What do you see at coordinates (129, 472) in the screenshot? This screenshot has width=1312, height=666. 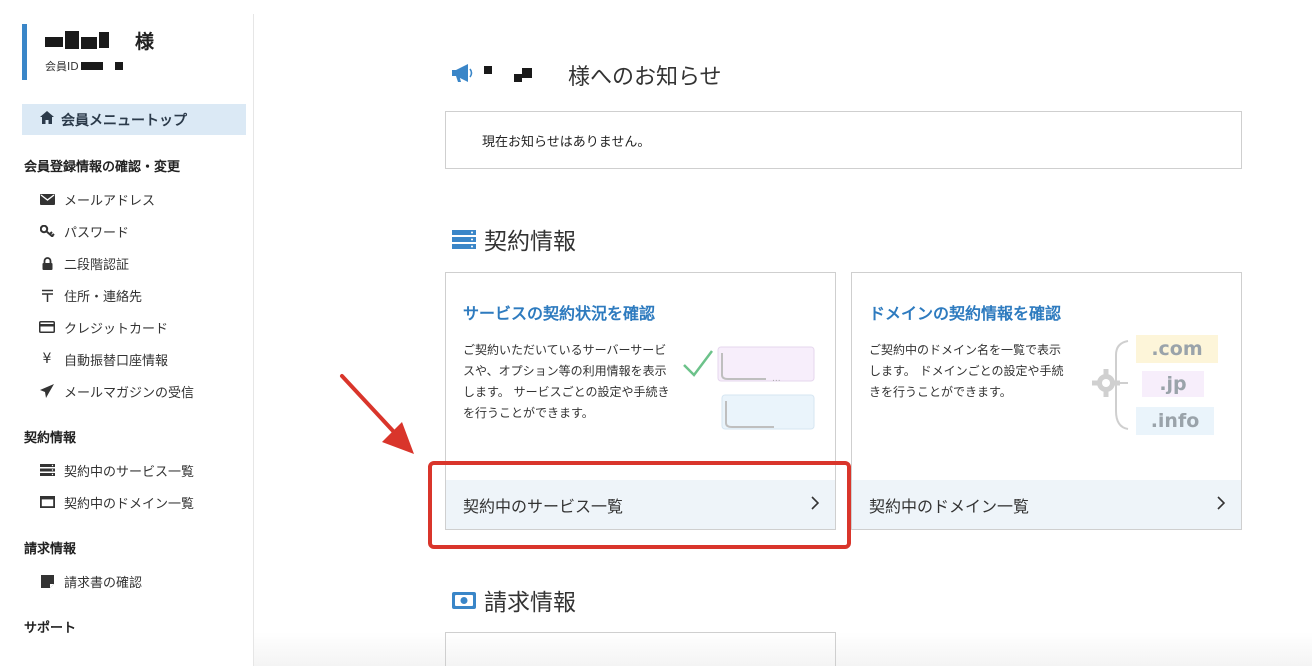 I see `sidebar-item-label: 契約中のサービス一覧` at bounding box center [129, 472].